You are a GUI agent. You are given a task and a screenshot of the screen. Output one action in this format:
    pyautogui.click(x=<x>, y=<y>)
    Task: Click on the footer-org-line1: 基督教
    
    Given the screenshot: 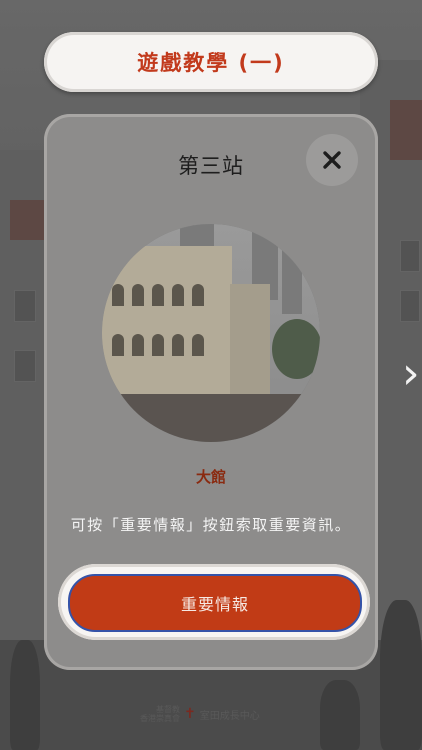 What is the action you would take?
    pyautogui.click(x=168, y=709)
    